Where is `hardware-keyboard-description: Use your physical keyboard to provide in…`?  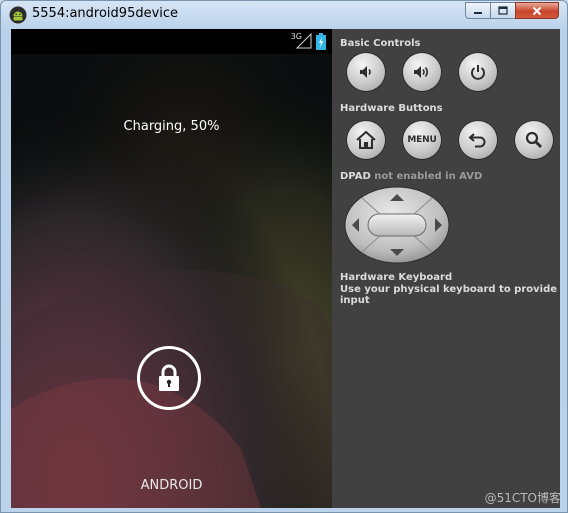 hardware-keyboard-description: Use your physical keyboard to provide in… is located at coordinates (449, 295).